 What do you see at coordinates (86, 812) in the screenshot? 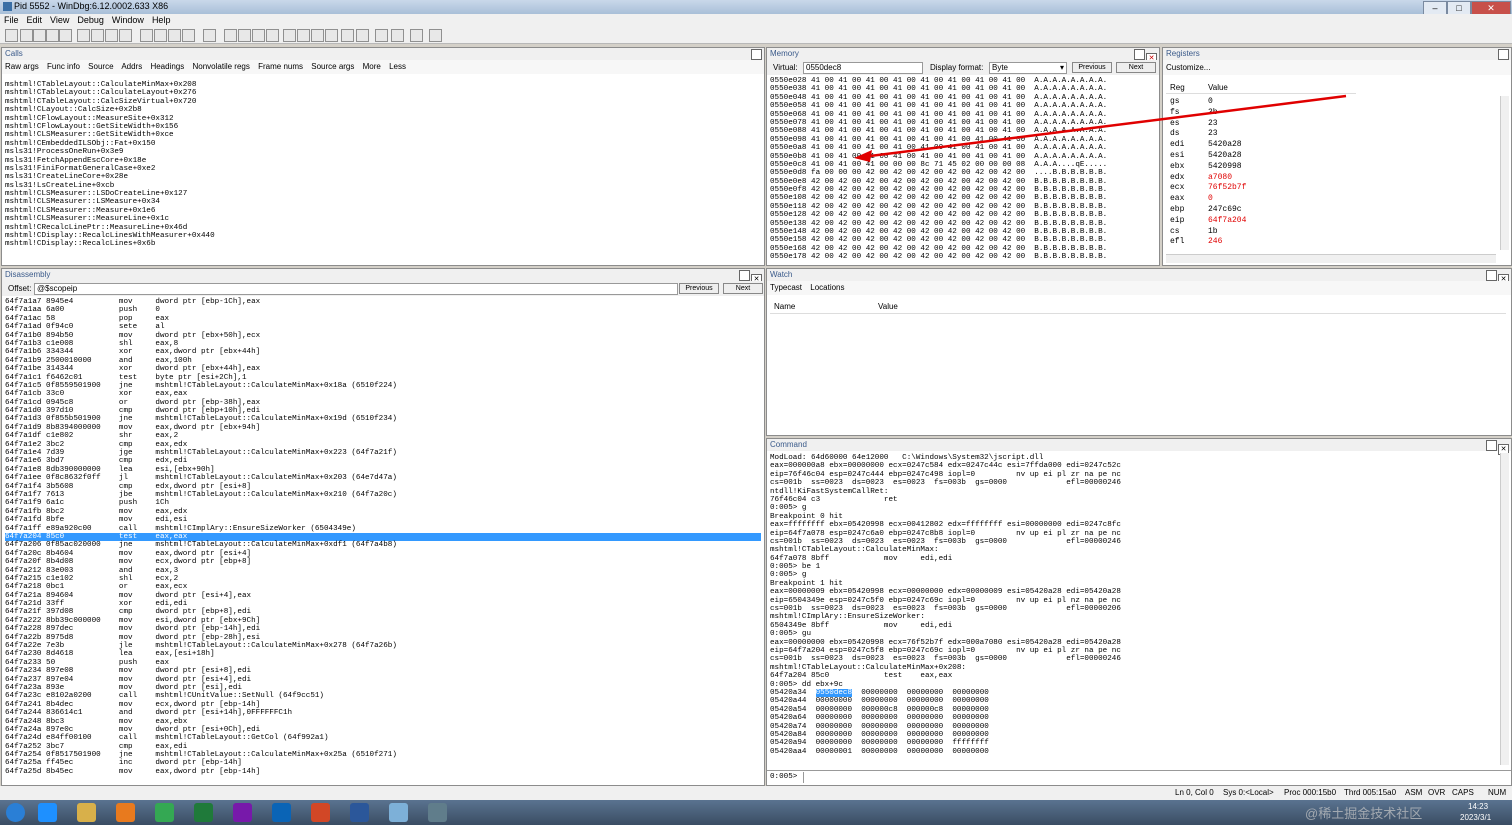
I see `explorer-icon` at bounding box center [86, 812].